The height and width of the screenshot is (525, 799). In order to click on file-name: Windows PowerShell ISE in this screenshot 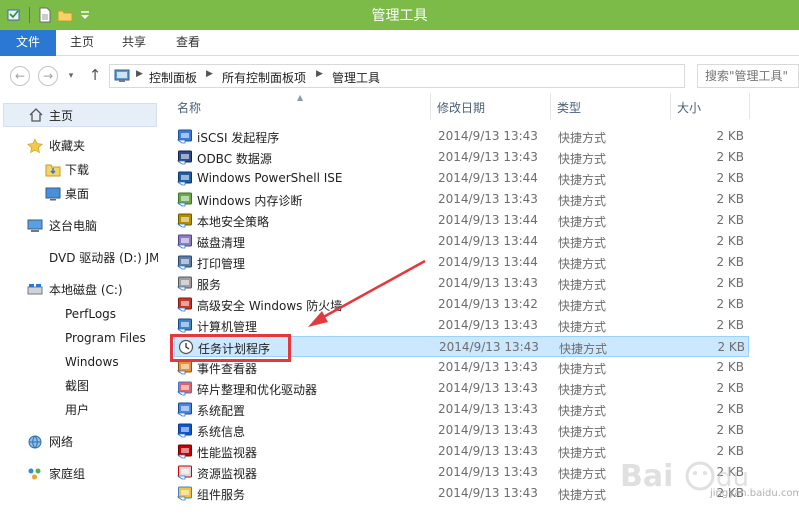, I will do `click(270, 178)`.